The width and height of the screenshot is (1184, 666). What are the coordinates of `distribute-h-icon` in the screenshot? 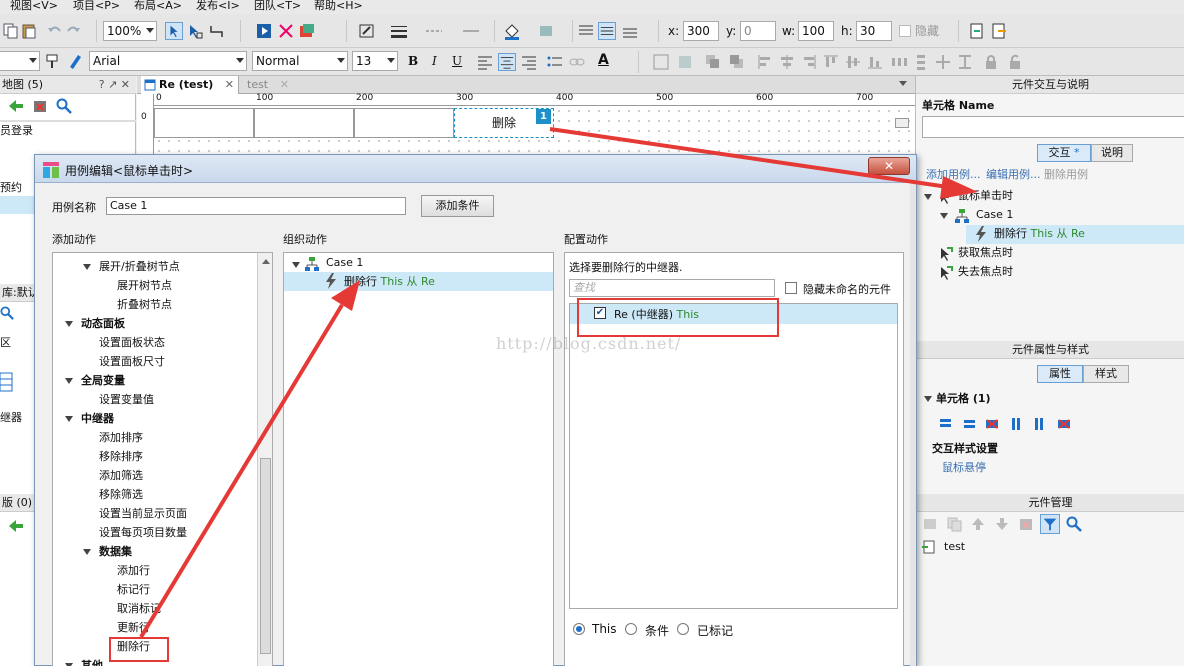 It's located at (899, 62).